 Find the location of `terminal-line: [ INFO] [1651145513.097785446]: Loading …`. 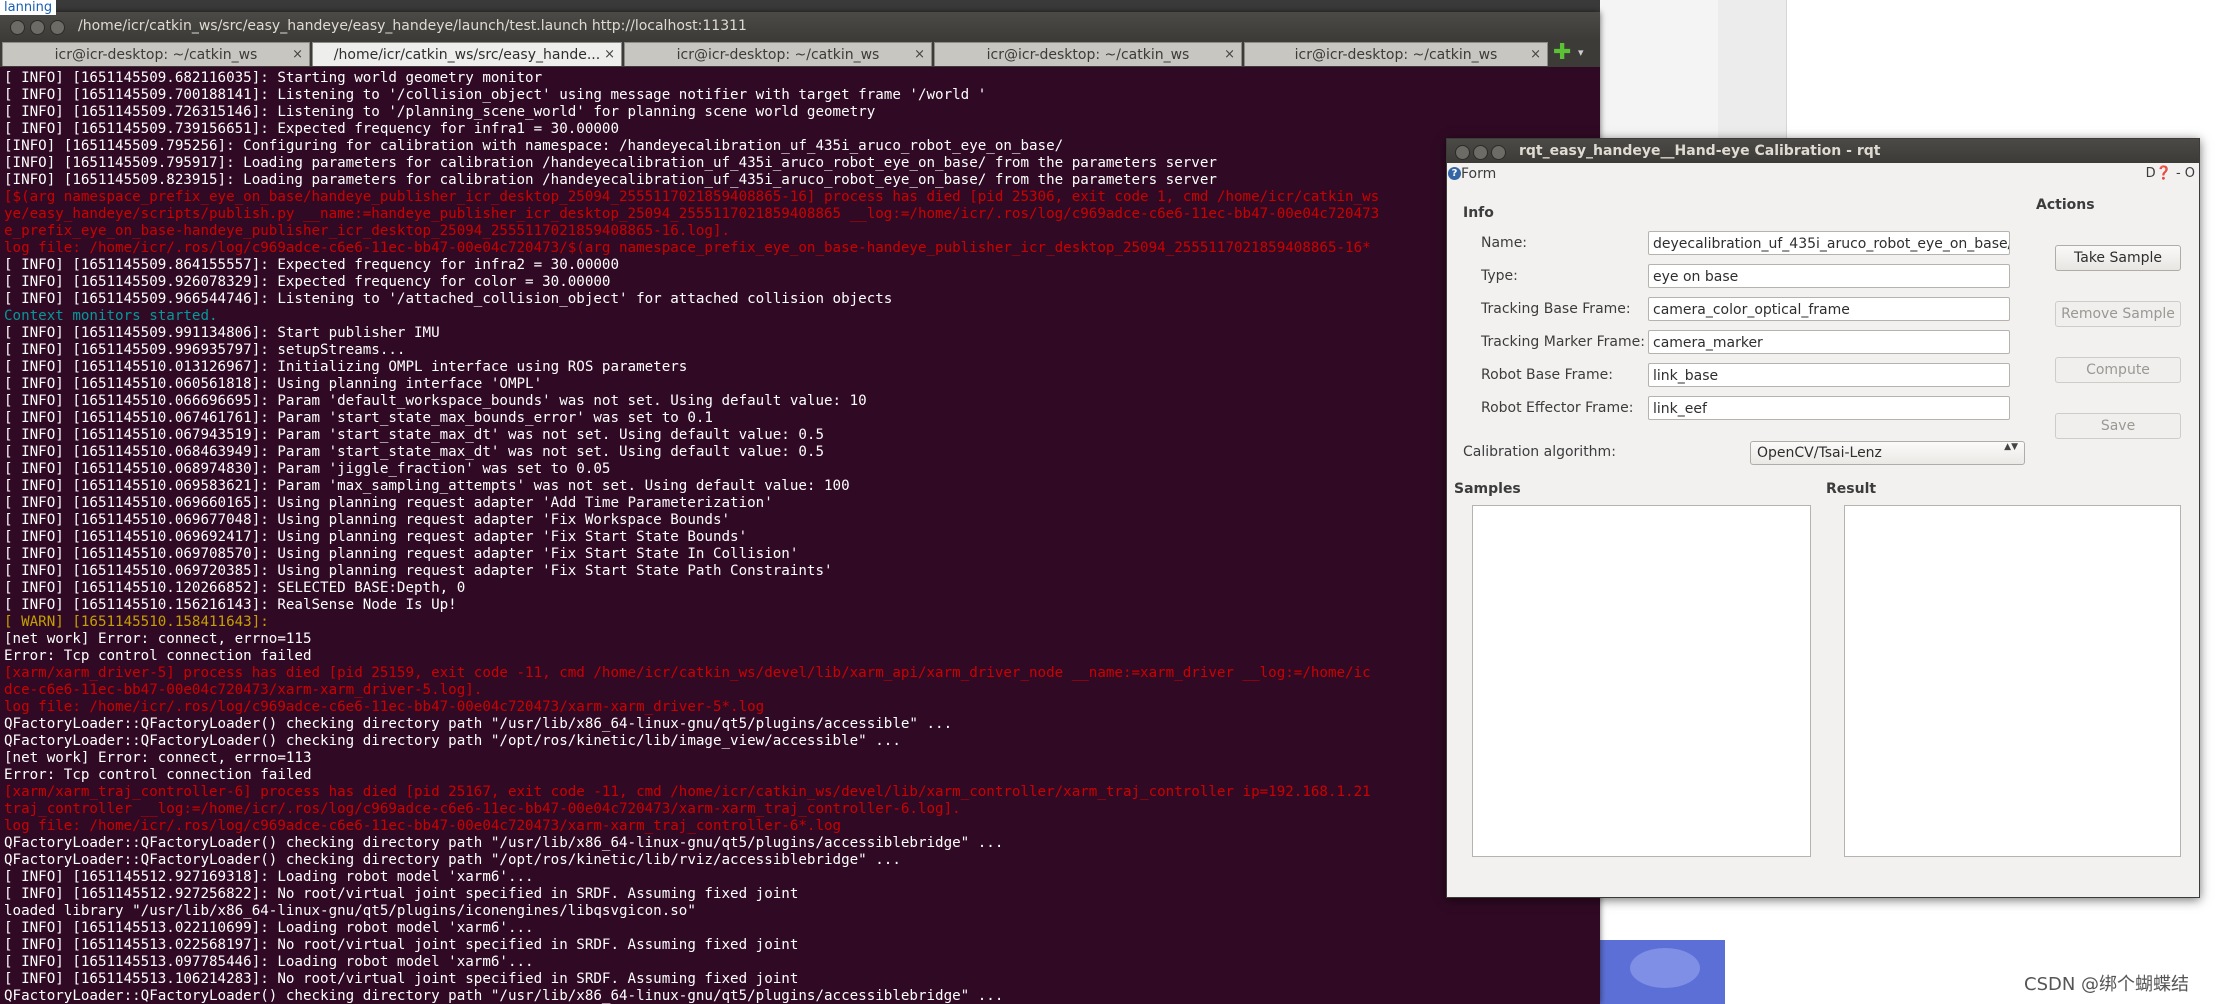

terminal-line: [ INFO] [1651145513.097785446]: Loading … is located at coordinates (269, 962).